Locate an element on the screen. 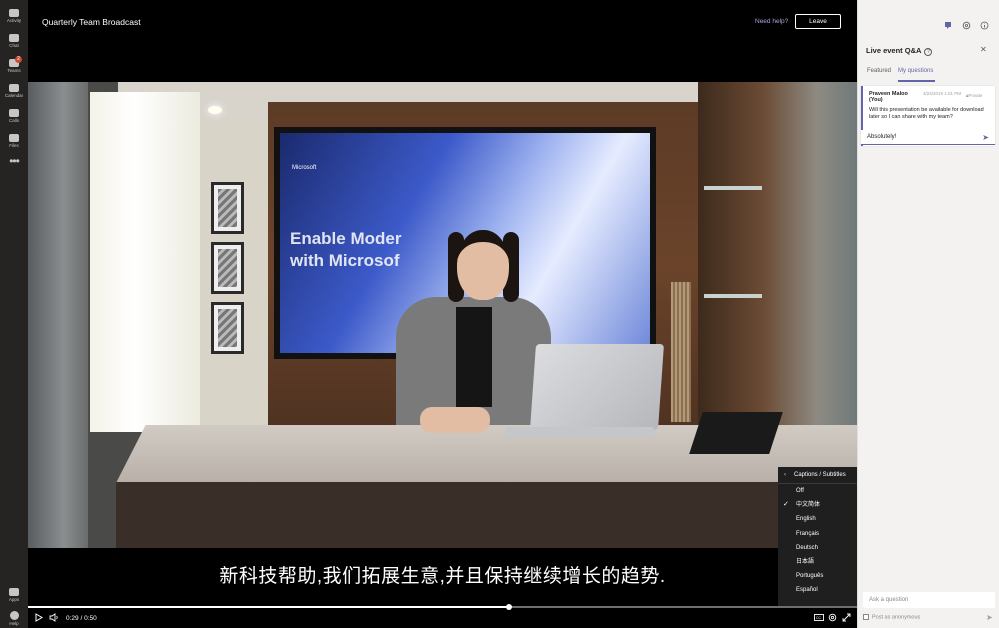  presenter-hands is located at coordinates (455, 420).